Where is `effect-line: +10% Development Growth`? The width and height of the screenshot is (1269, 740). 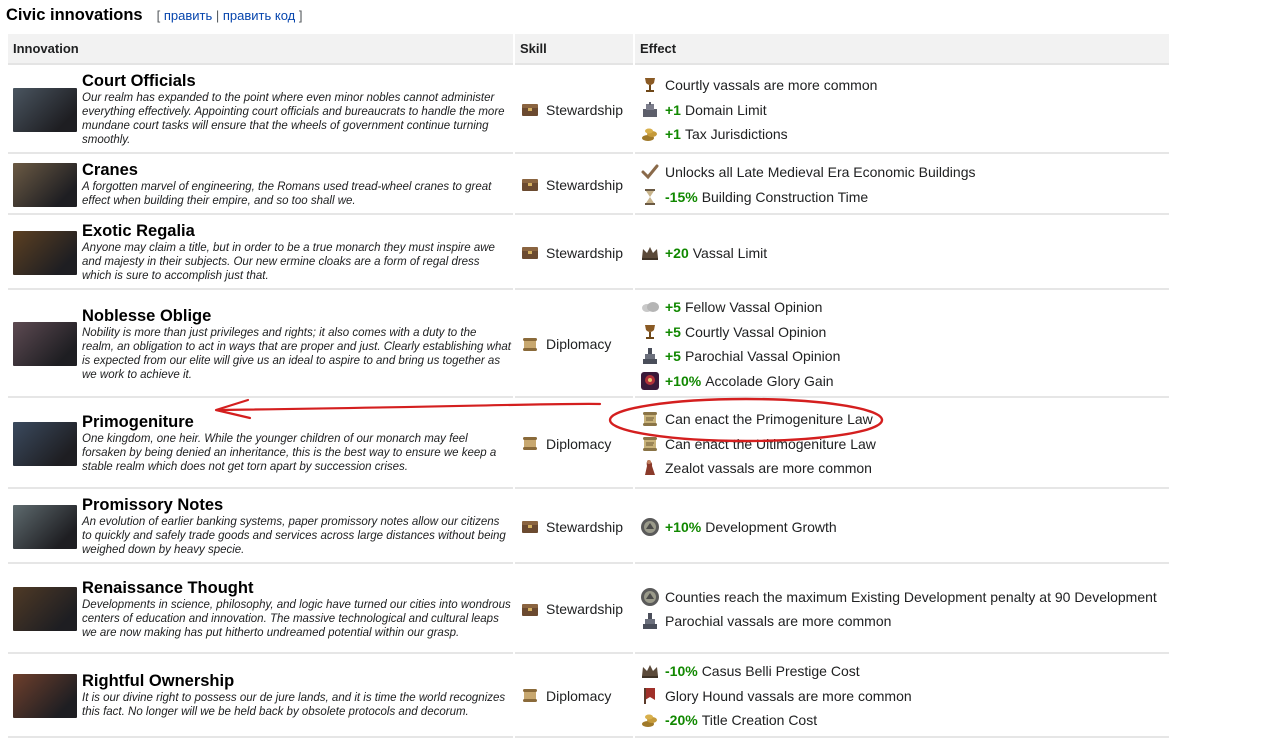
effect-line: +10% Development Growth is located at coordinates (904, 526).